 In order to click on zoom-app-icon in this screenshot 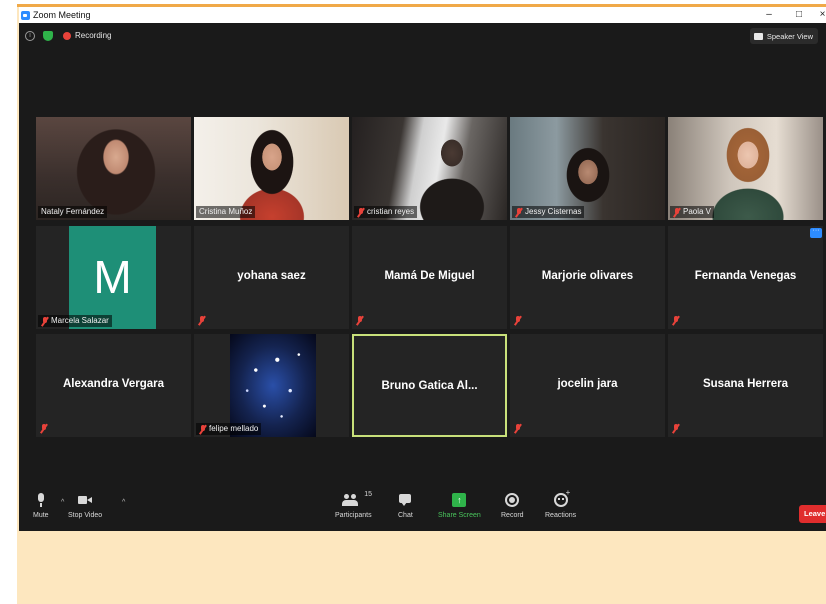, I will do `click(25, 15)`.